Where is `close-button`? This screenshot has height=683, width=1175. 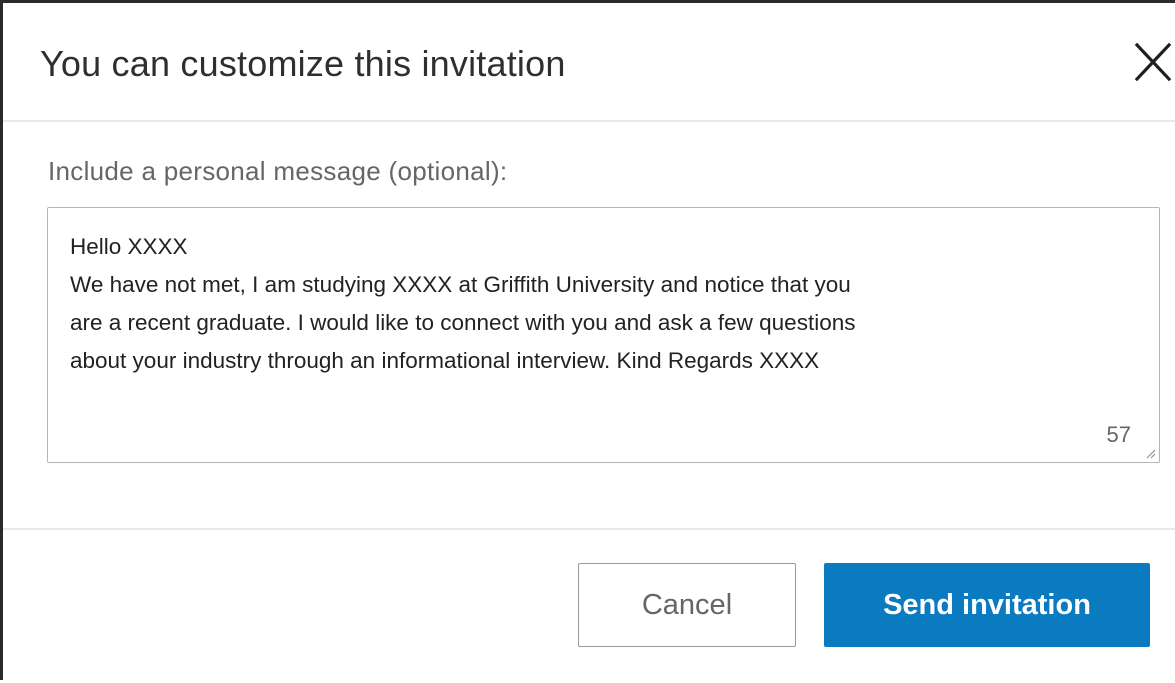 close-button is located at coordinates (1153, 63).